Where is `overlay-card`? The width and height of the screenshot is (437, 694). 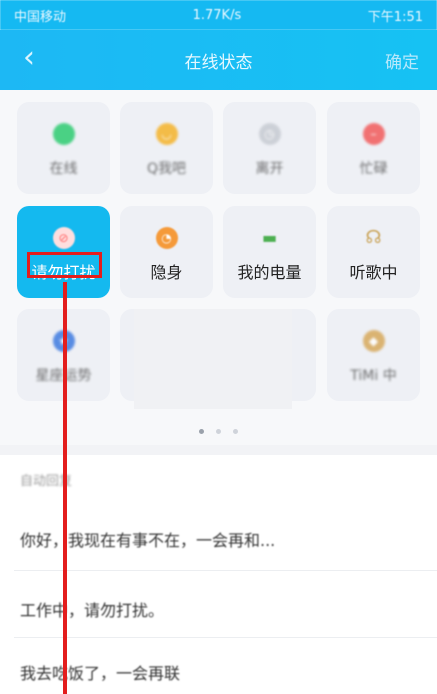 overlay-card is located at coordinates (213, 359).